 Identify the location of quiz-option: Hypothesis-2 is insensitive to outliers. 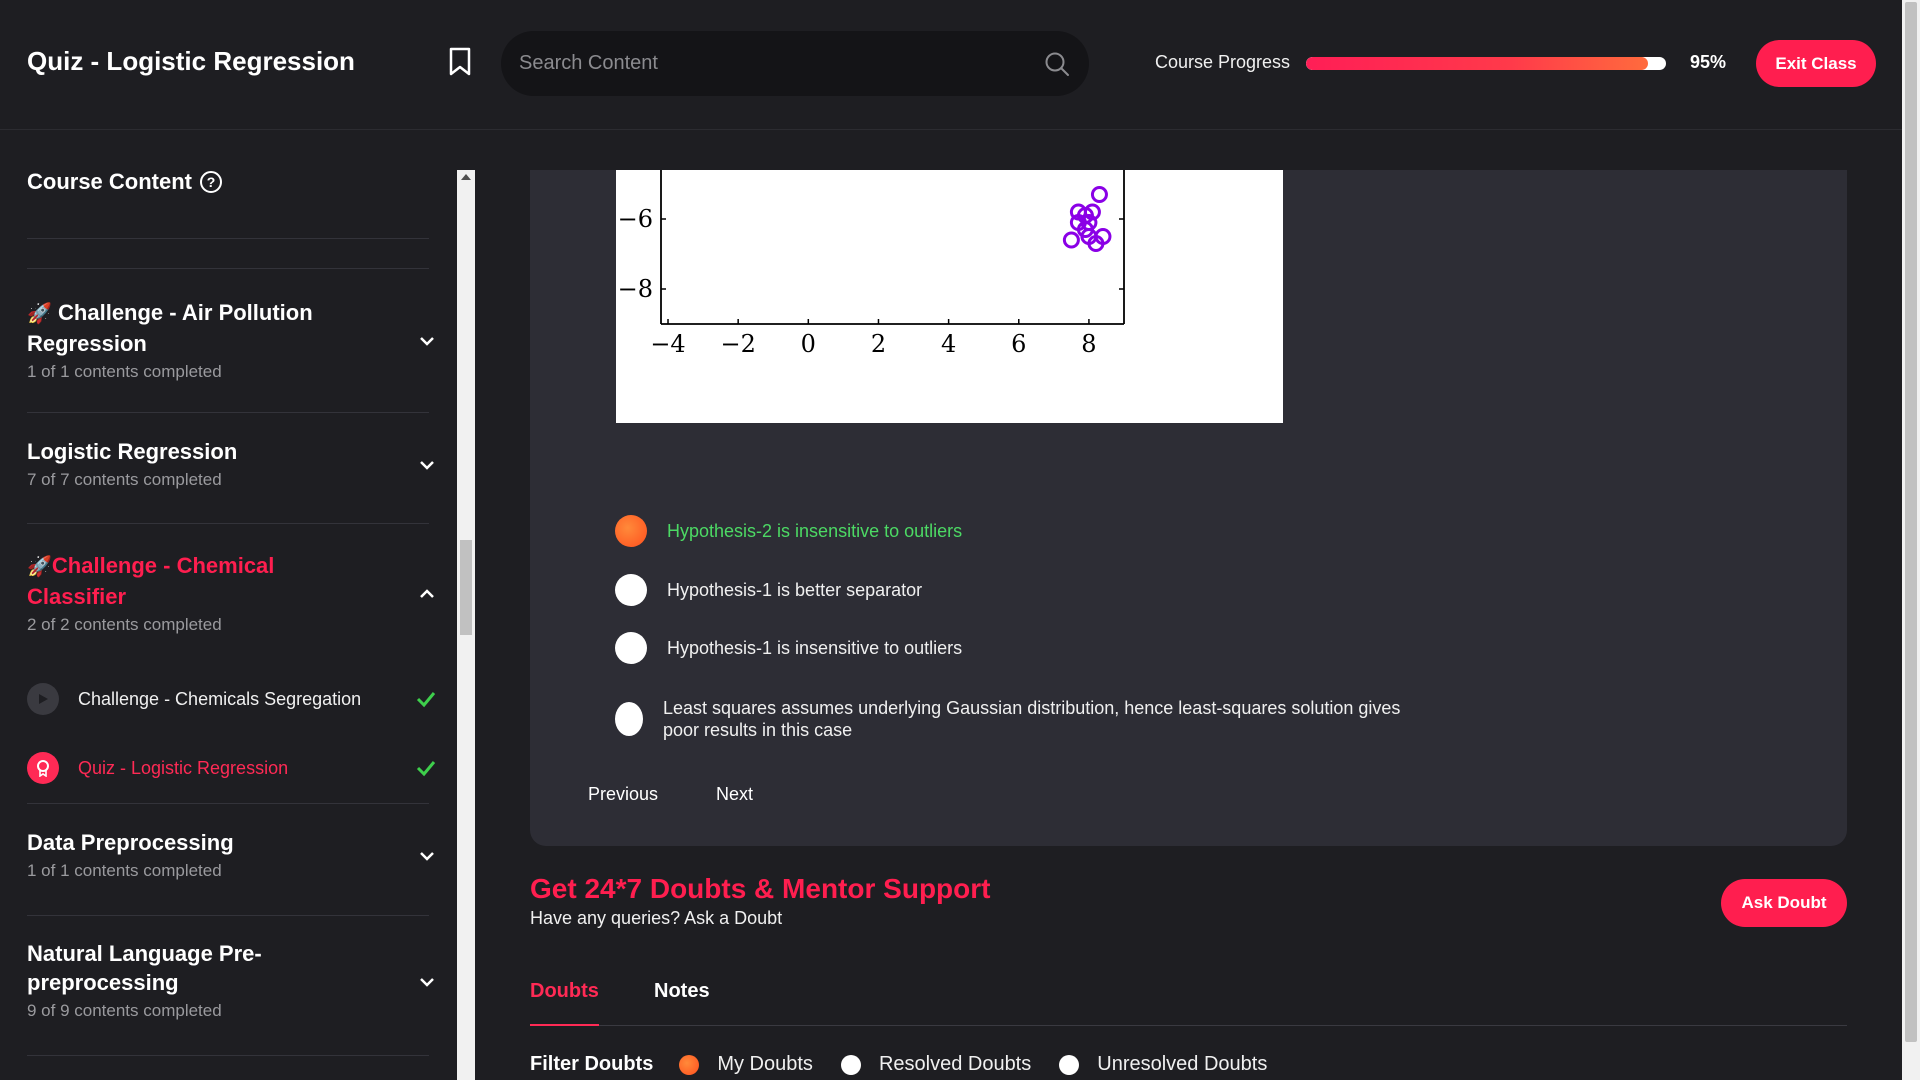
(788, 531).